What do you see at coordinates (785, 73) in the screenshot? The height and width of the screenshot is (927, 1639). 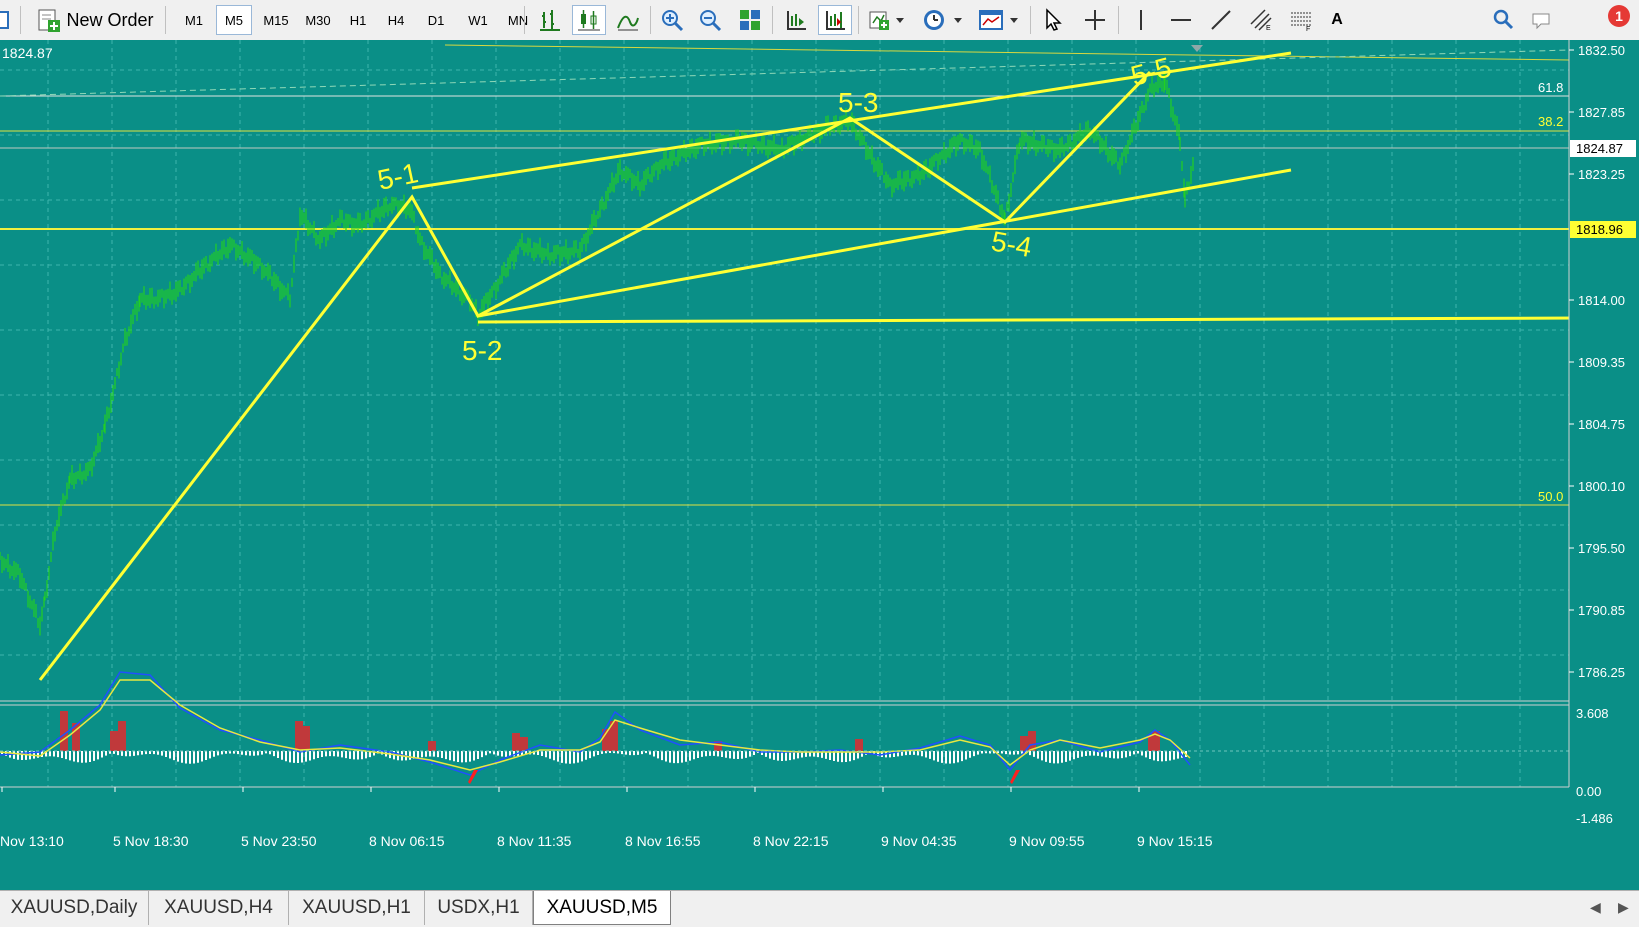 I see `dashed-trendline` at bounding box center [785, 73].